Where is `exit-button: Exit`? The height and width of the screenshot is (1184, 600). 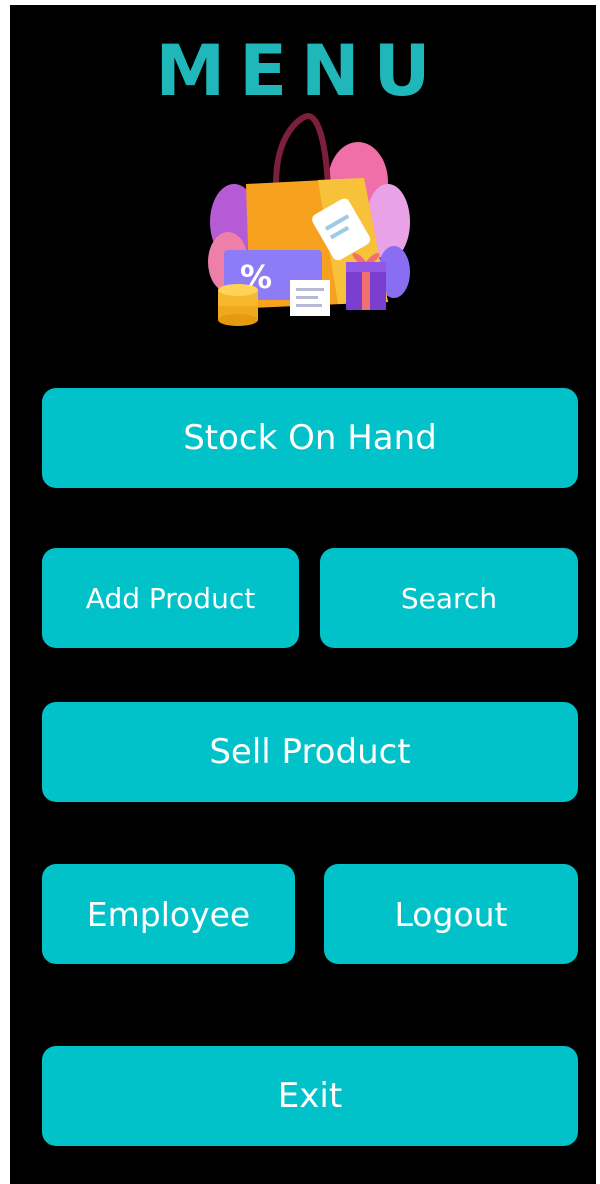
exit-button: Exit is located at coordinates (310, 1096).